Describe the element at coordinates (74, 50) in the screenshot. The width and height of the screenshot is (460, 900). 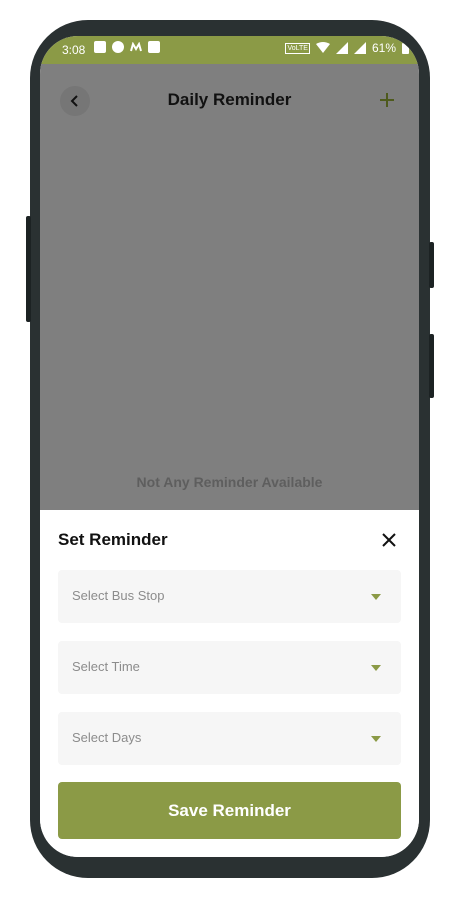
I see `status-time: 3:08` at that location.